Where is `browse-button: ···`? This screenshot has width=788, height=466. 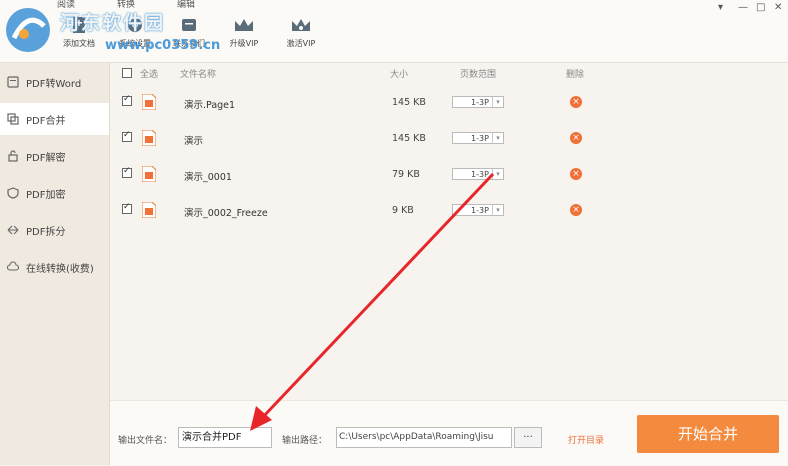 browse-button: ··· is located at coordinates (528, 437).